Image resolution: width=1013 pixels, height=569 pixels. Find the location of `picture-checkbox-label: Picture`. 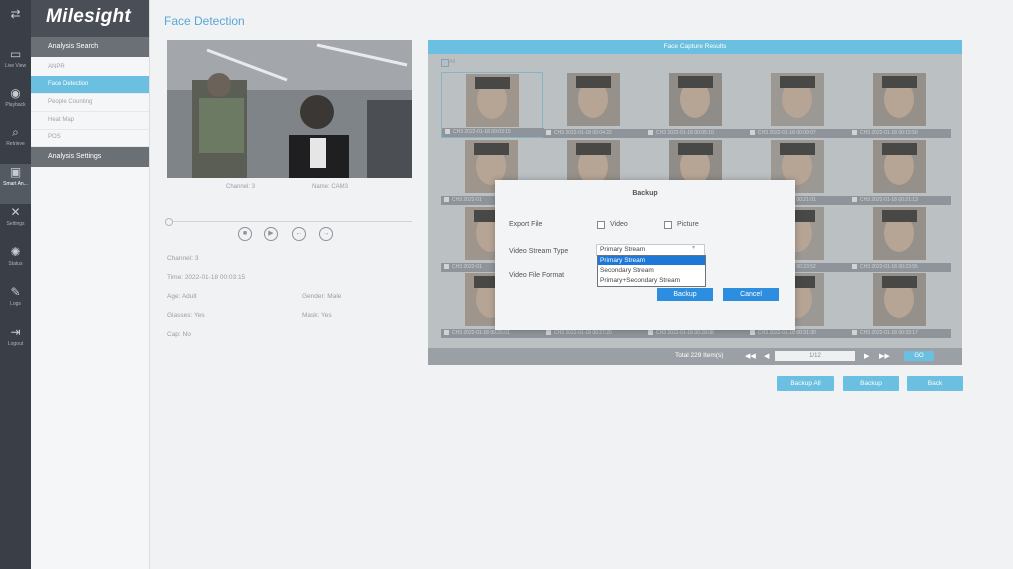

picture-checkbox-label: Picture is located at coordinates (688, 224).